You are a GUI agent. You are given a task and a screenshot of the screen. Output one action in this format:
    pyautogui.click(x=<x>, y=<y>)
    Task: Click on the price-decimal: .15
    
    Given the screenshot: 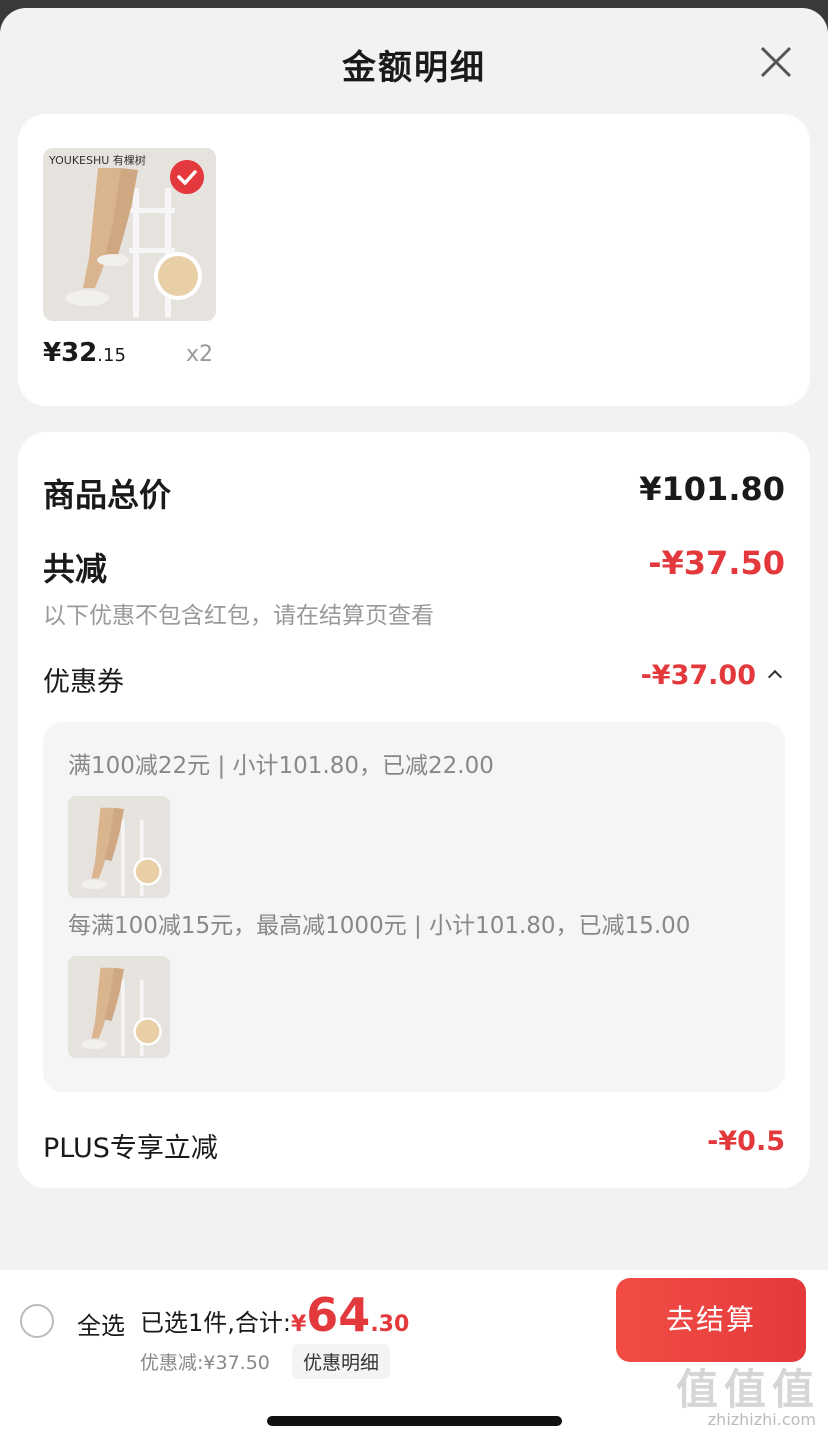 What is the action you would take?
    pyautogui.click(x=111, y=355)
    